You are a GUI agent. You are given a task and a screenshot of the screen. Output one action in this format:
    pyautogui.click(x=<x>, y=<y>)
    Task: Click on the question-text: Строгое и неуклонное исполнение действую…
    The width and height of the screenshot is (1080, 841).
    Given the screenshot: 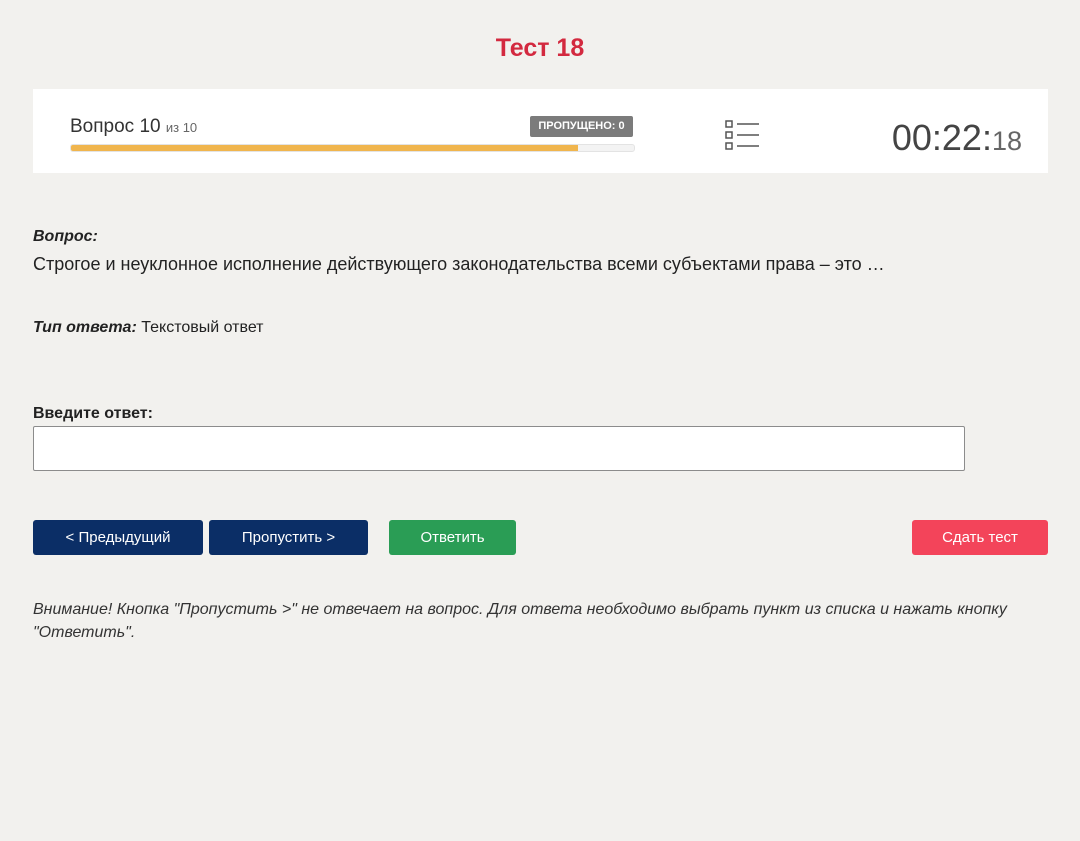 What is the action you would take?
    pyautogui.click(x=459, y=264)
    